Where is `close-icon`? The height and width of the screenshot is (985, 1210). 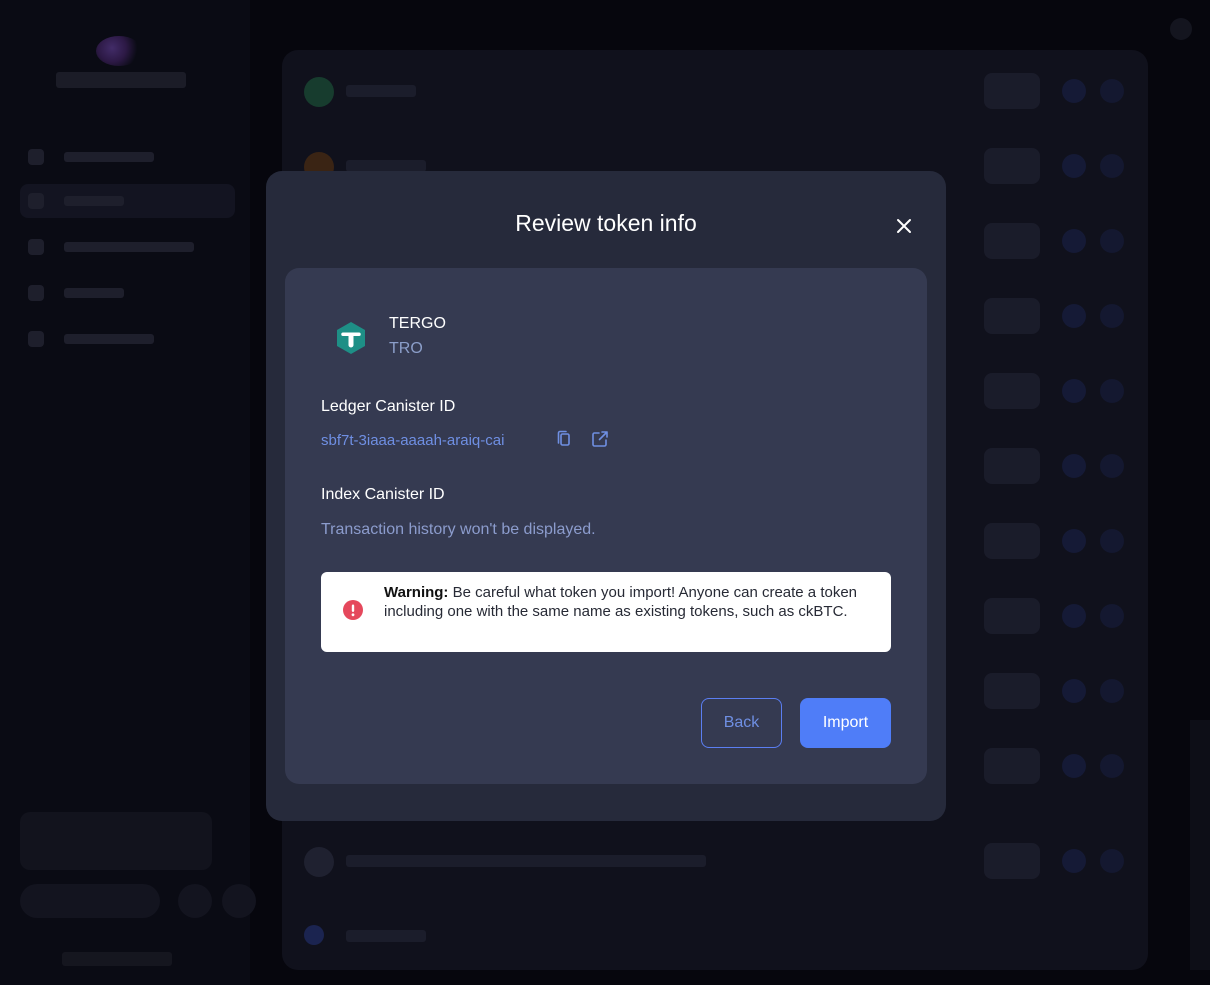
close-icon is located at coordinates (904, 226).